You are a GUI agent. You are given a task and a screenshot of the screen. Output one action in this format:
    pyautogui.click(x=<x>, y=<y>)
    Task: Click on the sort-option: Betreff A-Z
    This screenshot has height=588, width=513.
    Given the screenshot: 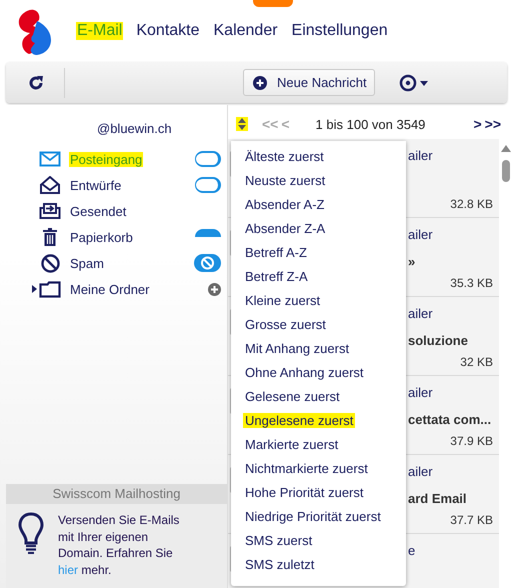 What is the action you would take?
    pyautogui.click(x=318, y=253)
    